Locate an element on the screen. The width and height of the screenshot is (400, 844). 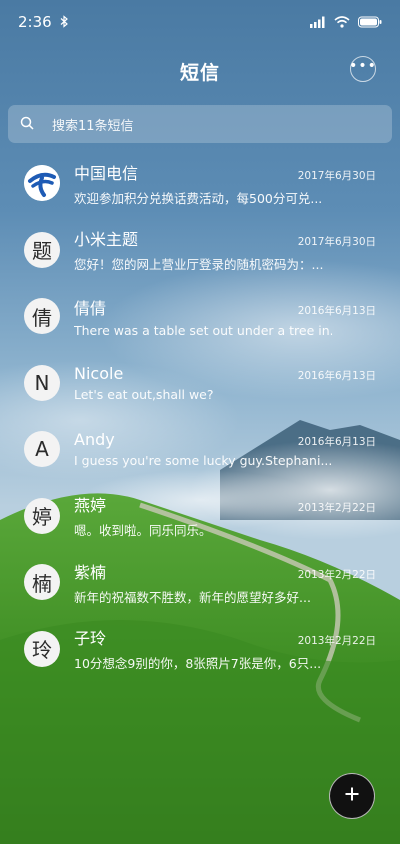
status-time: 2:36 is located at coordinates (35, 22).